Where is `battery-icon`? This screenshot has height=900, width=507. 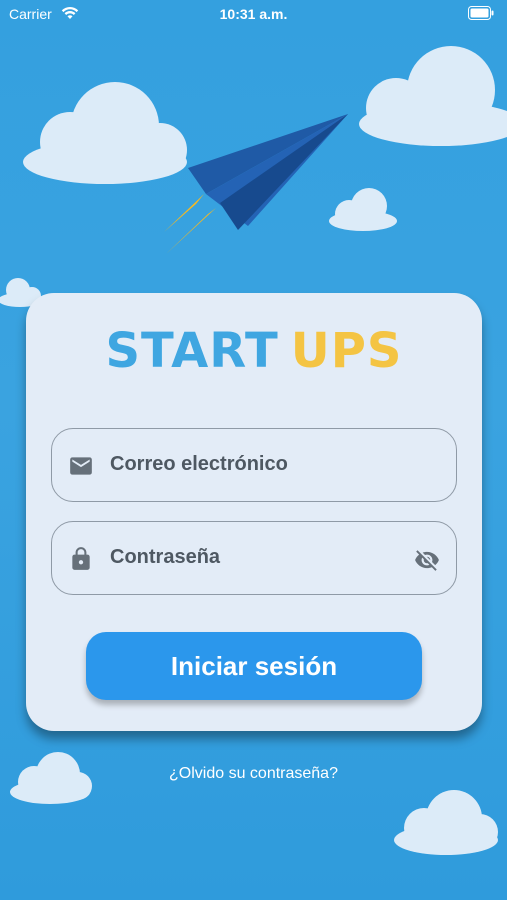 battery-icon is located at coordinates (481, 15).